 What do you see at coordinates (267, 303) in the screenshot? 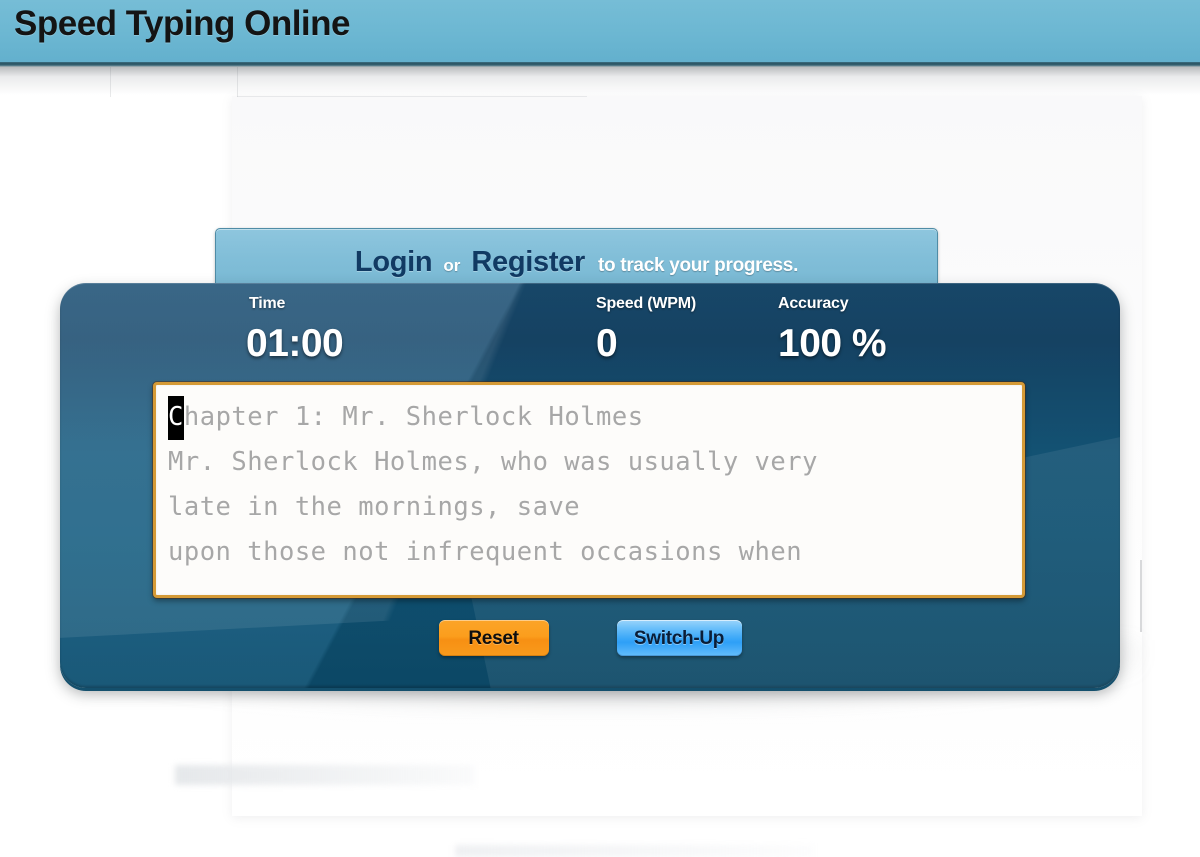
I see `stat-time-label: Time` at bounding box center [267, 303].